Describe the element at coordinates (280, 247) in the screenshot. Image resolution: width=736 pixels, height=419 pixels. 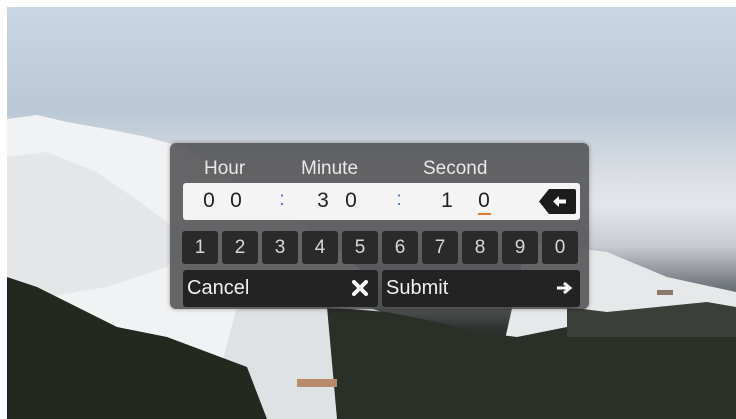
I see `key-3: 3` at that location.